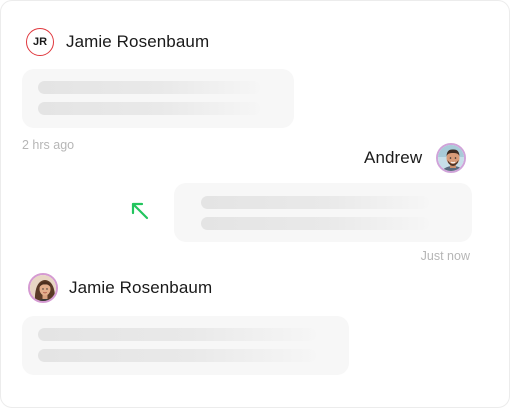 The width and height of the screenshot is (512, 410). I want to click on message-timestamp: 2 hrs ago, so click(48, 145).